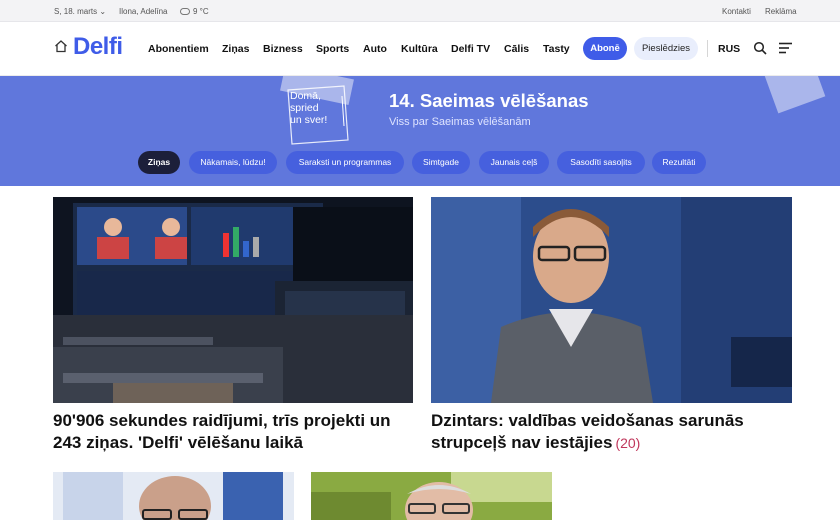 Image resolution: width=840 pixels, height=520 pixels. Describe the element at coordinates (345, 162) in the screenshot. I see `tab-saraksti-un-programmas: Saraksti un programmas` at that location.